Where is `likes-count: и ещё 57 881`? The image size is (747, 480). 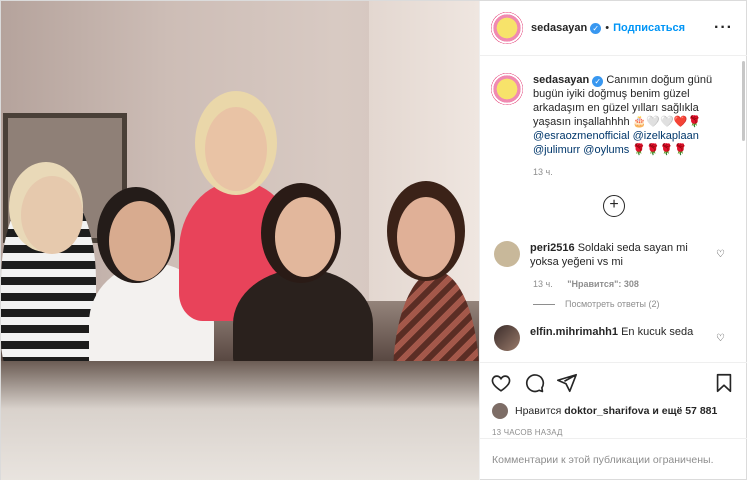
likes-count: и ещё 57 881 is located at coordinates (684, 411).